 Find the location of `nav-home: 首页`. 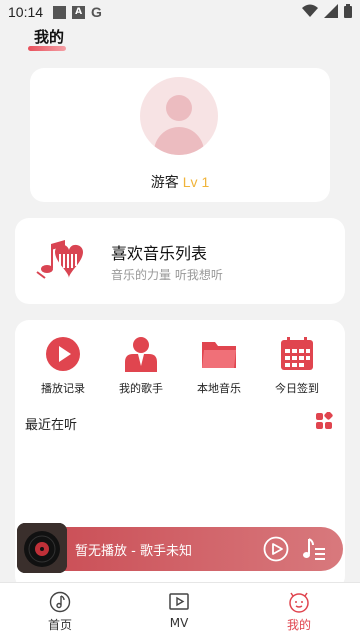

nav-home: 首页 is located at coordinates (60, 612).